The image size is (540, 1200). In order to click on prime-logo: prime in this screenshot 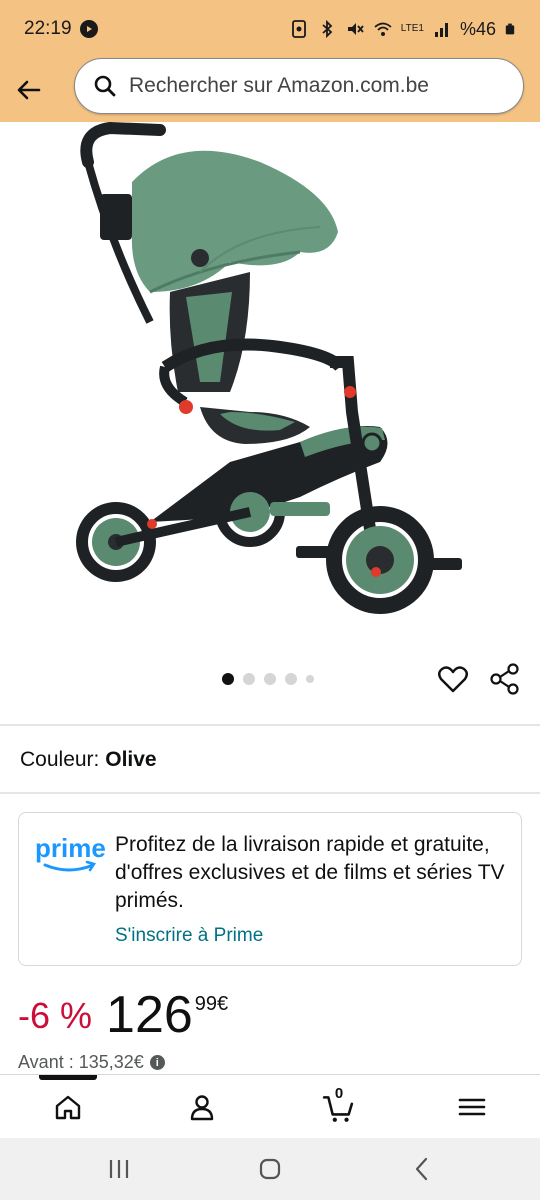, I will do `click(70, 853)`.